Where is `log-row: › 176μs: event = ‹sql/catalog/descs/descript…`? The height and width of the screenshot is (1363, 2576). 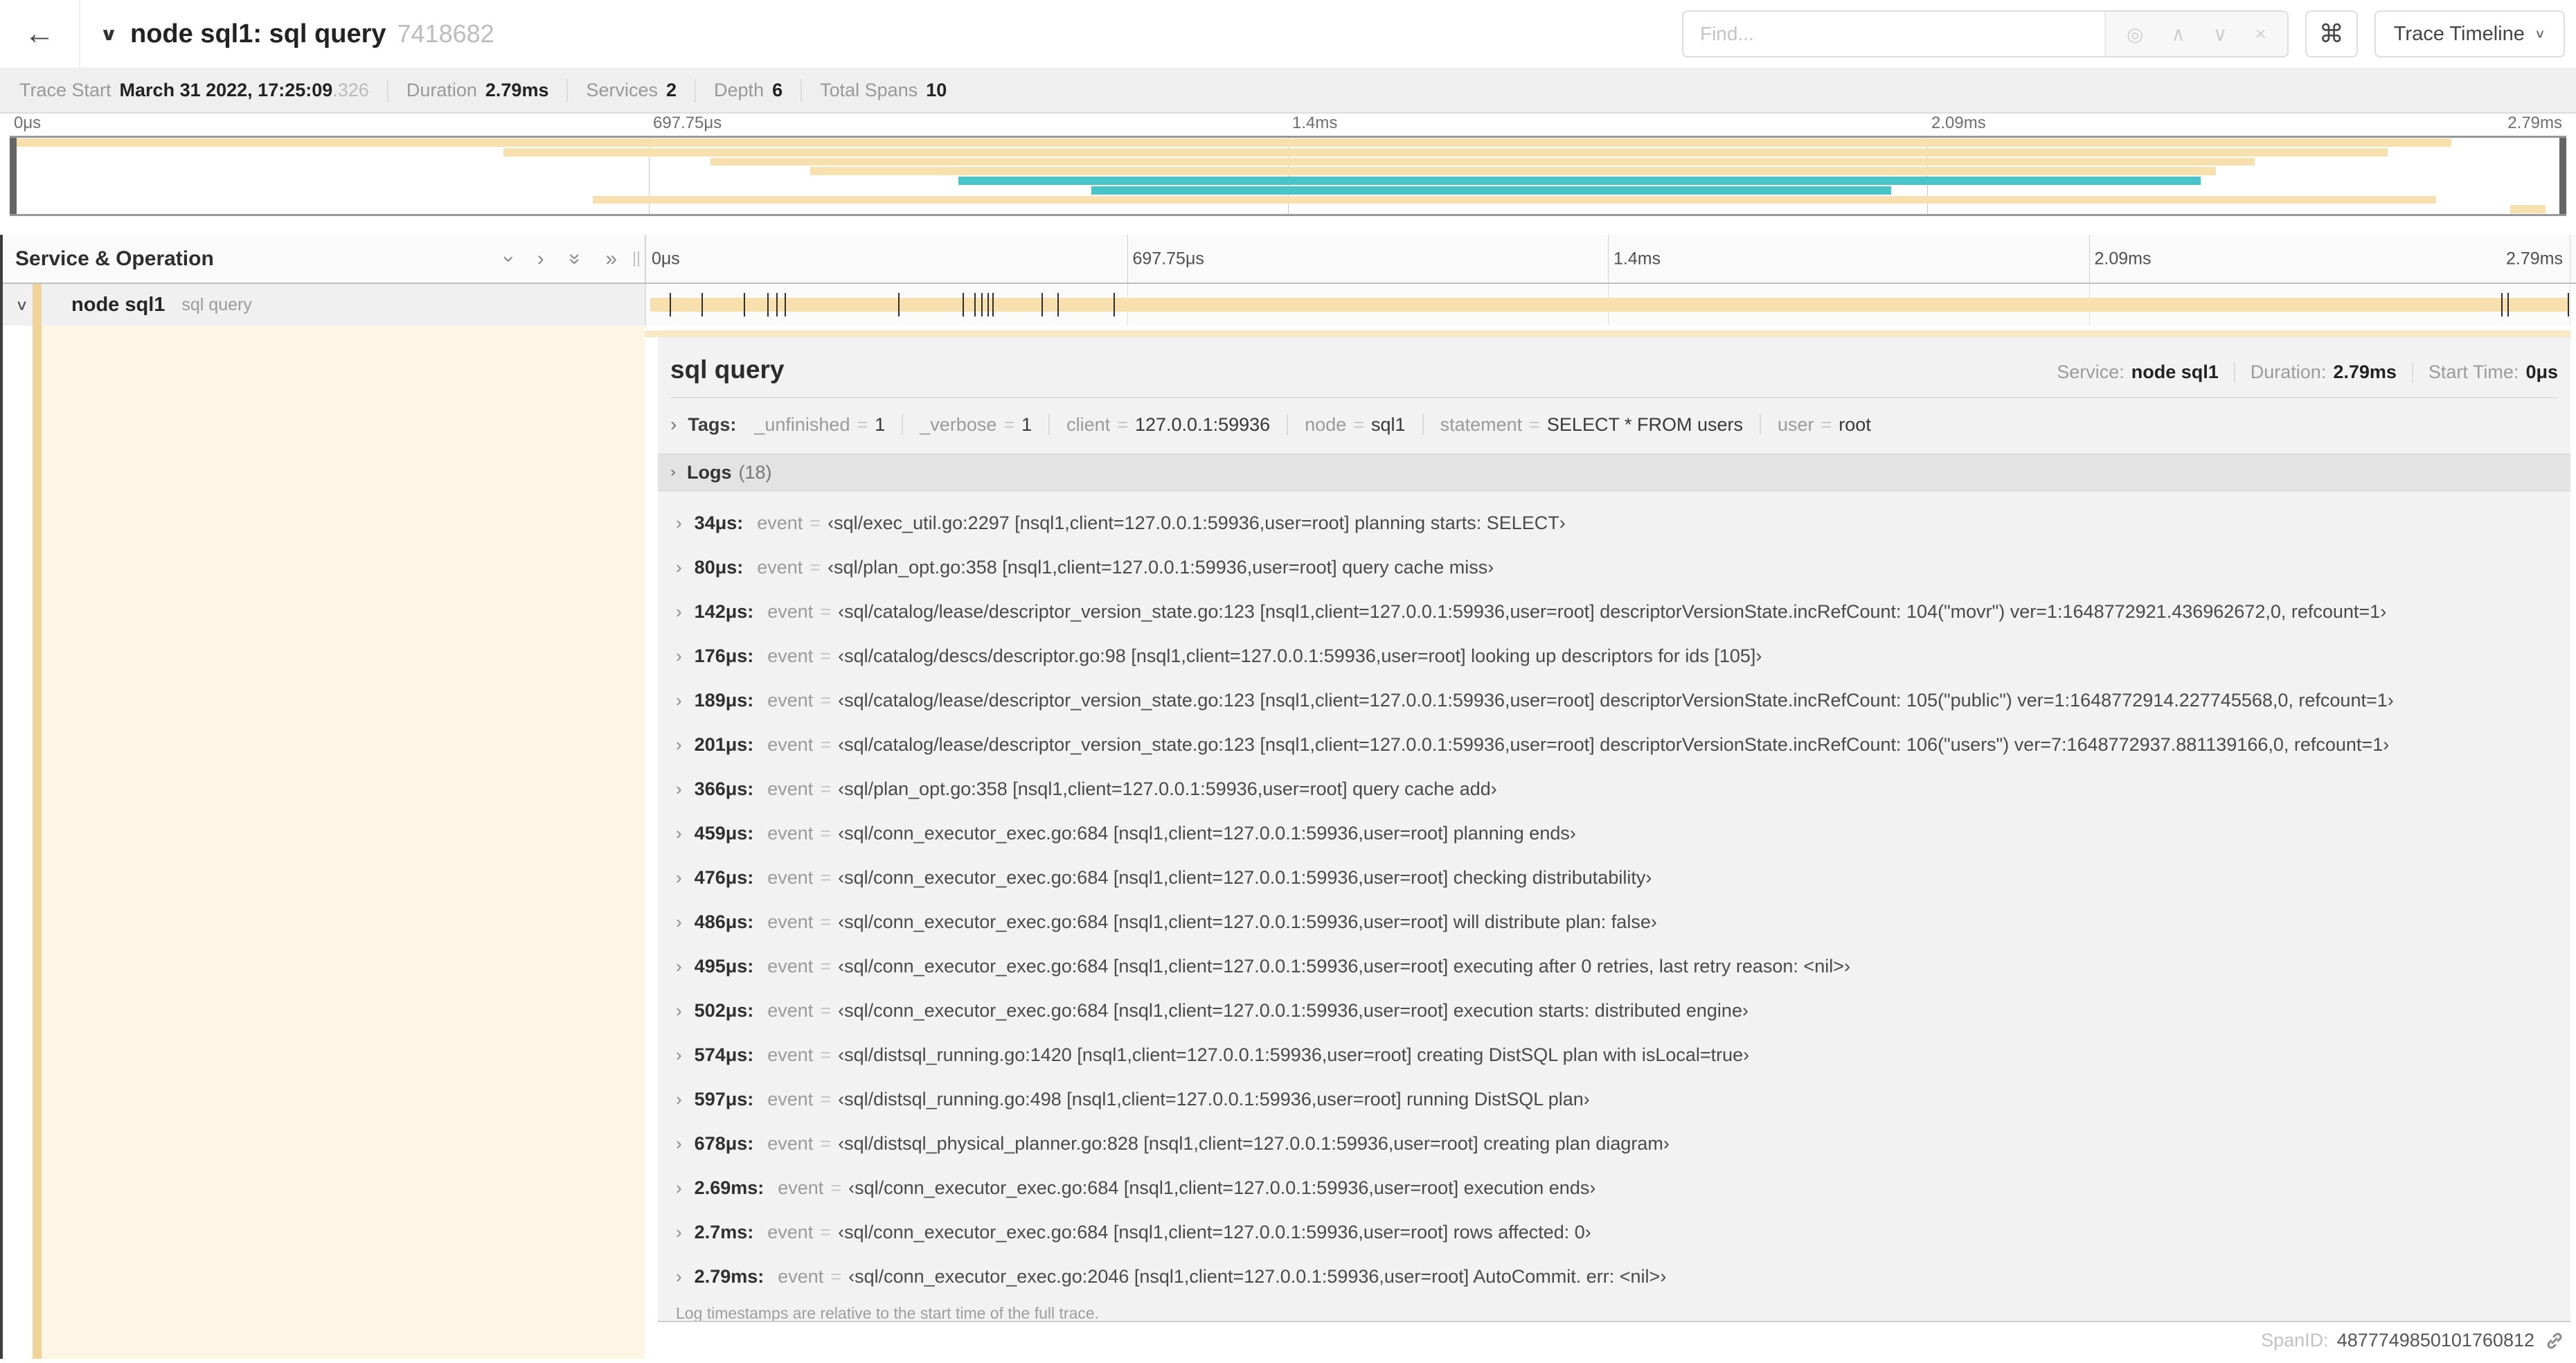 log-row: › 176μs: event = ‹sql/catalog/descs/descript… is located at coordinates (1614, 656).